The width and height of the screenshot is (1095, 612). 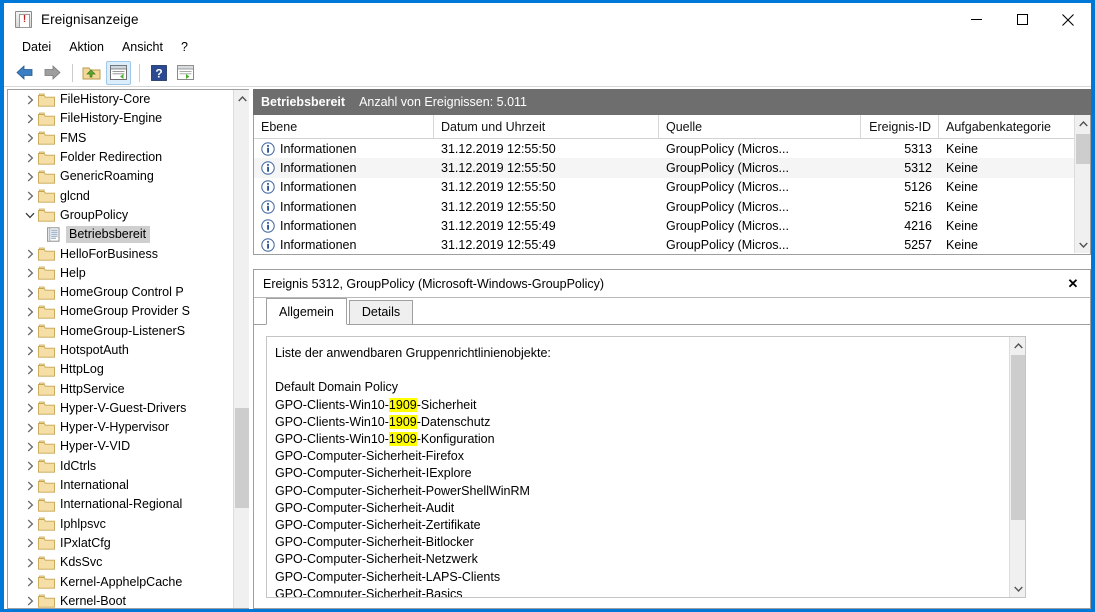 What do you see at coordinates (760, 126) in the screenshot?
I see `column-header-quelle: Quelle` at bounding box center [760, 126].